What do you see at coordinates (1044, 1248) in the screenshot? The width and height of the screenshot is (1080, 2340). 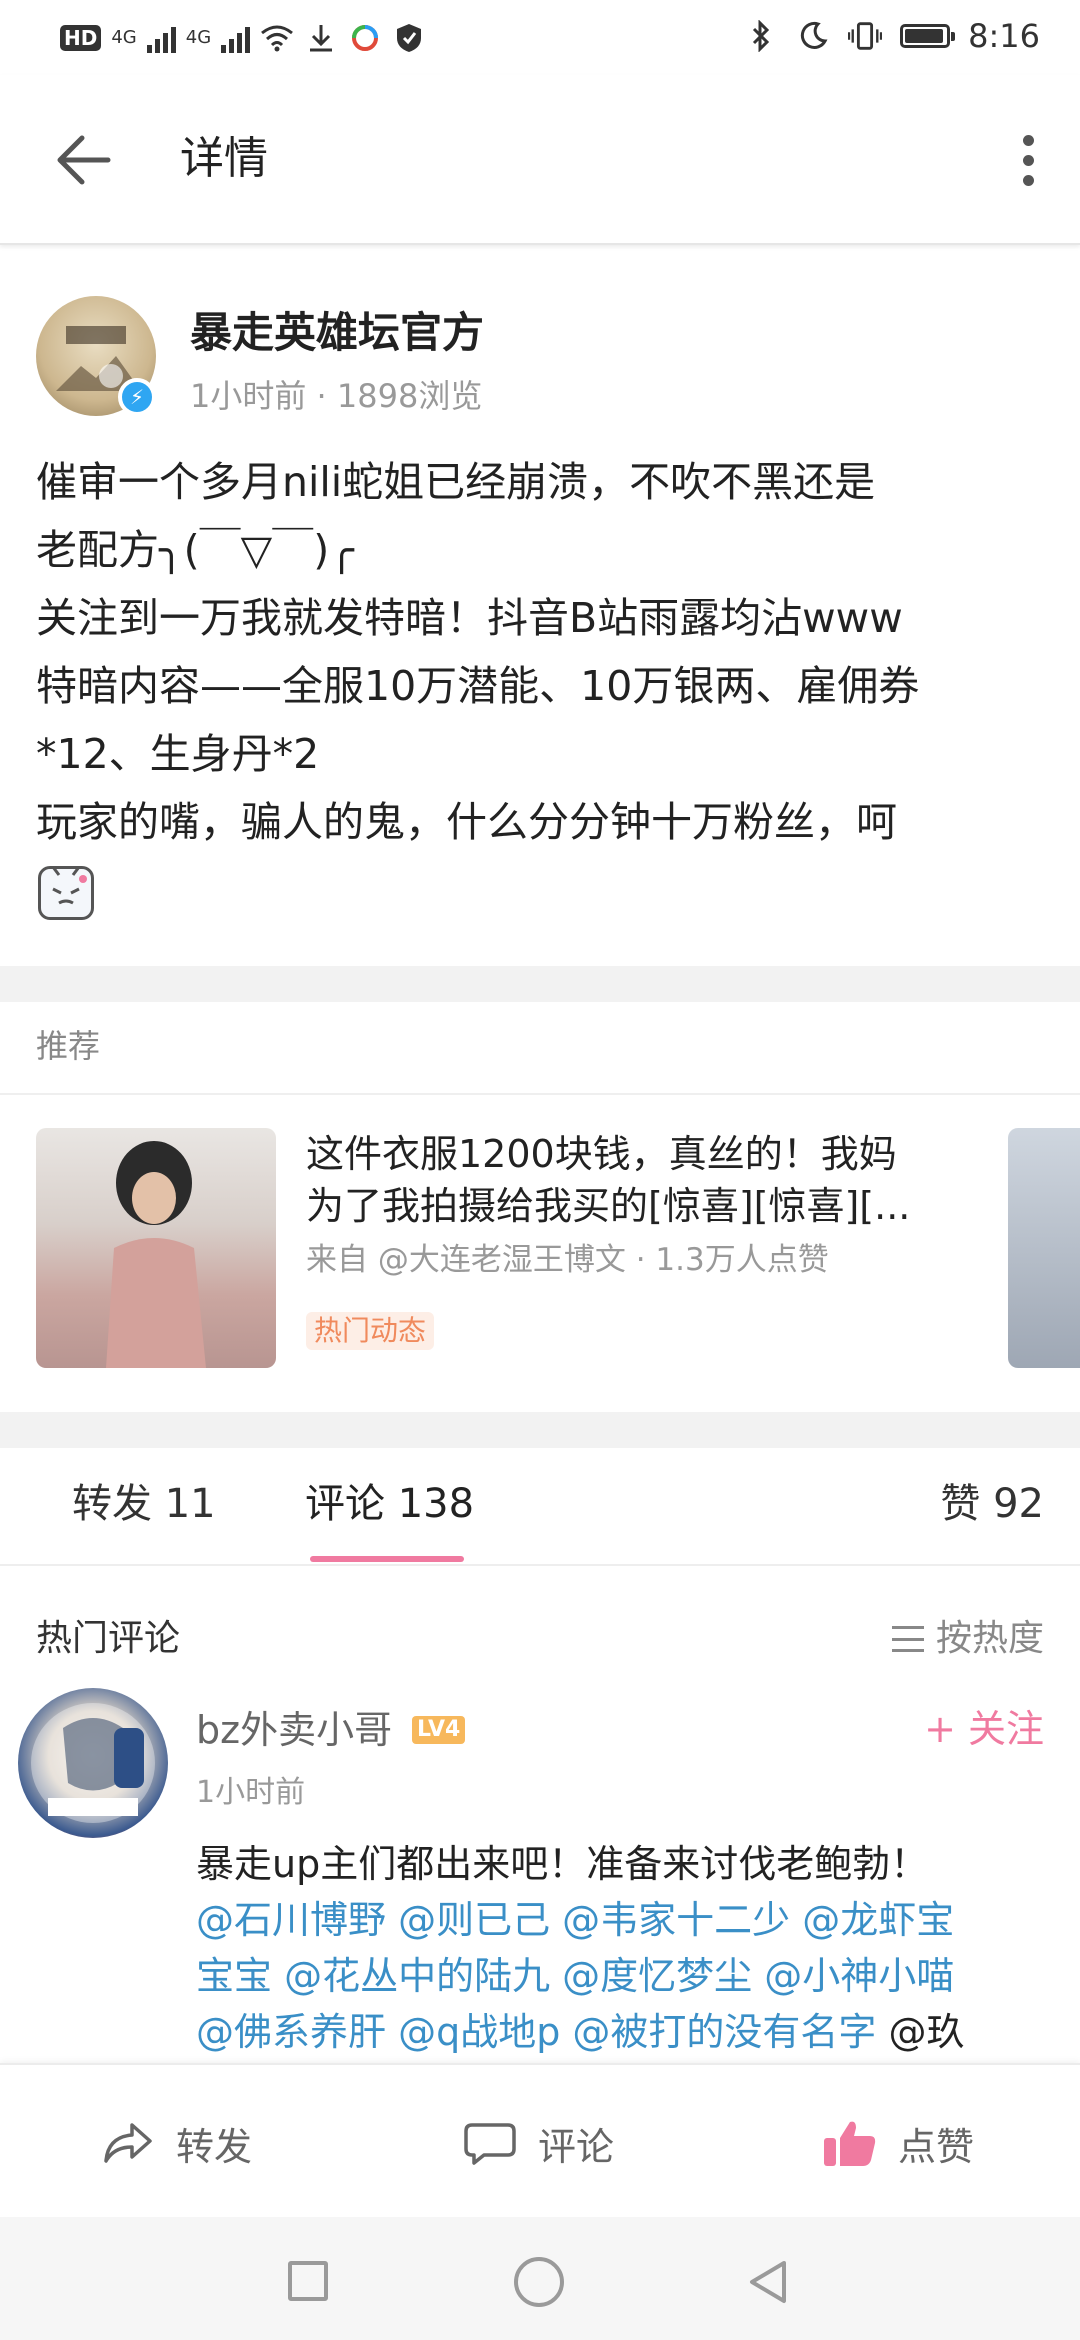 I see `recommend-thumbnail-next` at bounding box center [1044, 1248].